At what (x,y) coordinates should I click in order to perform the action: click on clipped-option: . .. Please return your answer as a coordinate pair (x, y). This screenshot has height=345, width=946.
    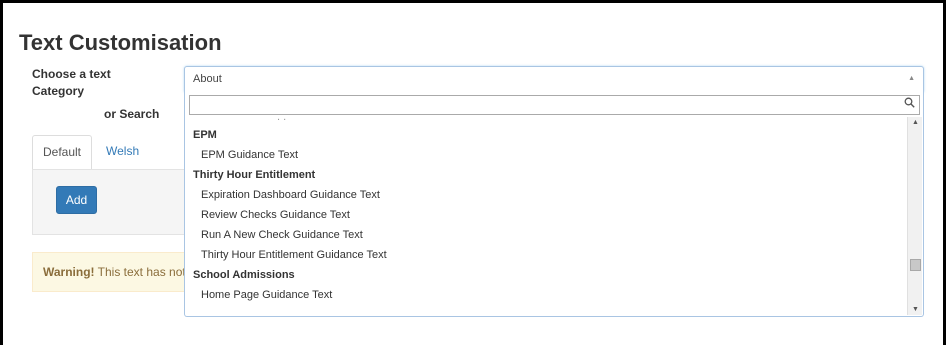
    Looking at the image, I should click on (282, 120).